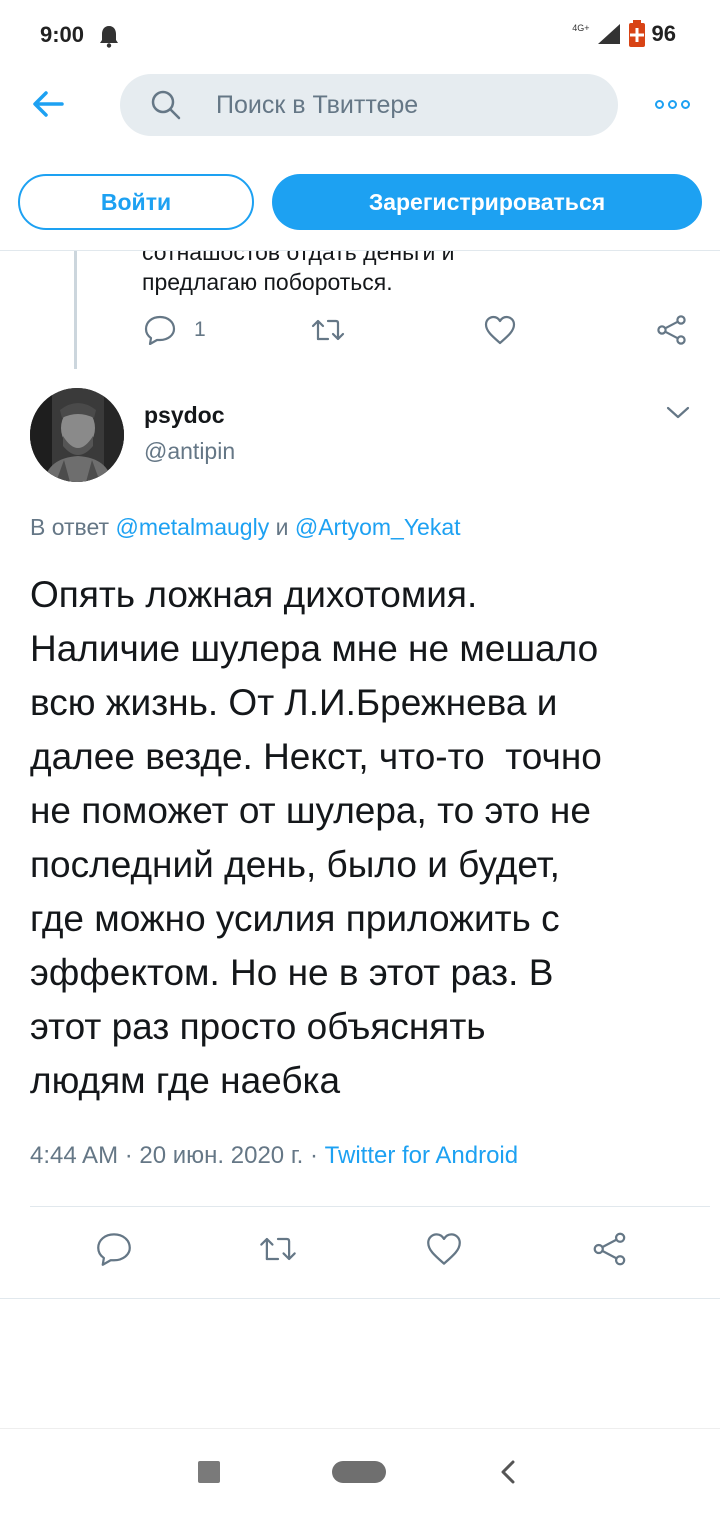 This screenshot has height=1520, width=720. What do you see at coordinates (317, 104) in the screenshot?
I see `search-placeholder: Поиск в Твиттере` at bounding box center [317, 104].